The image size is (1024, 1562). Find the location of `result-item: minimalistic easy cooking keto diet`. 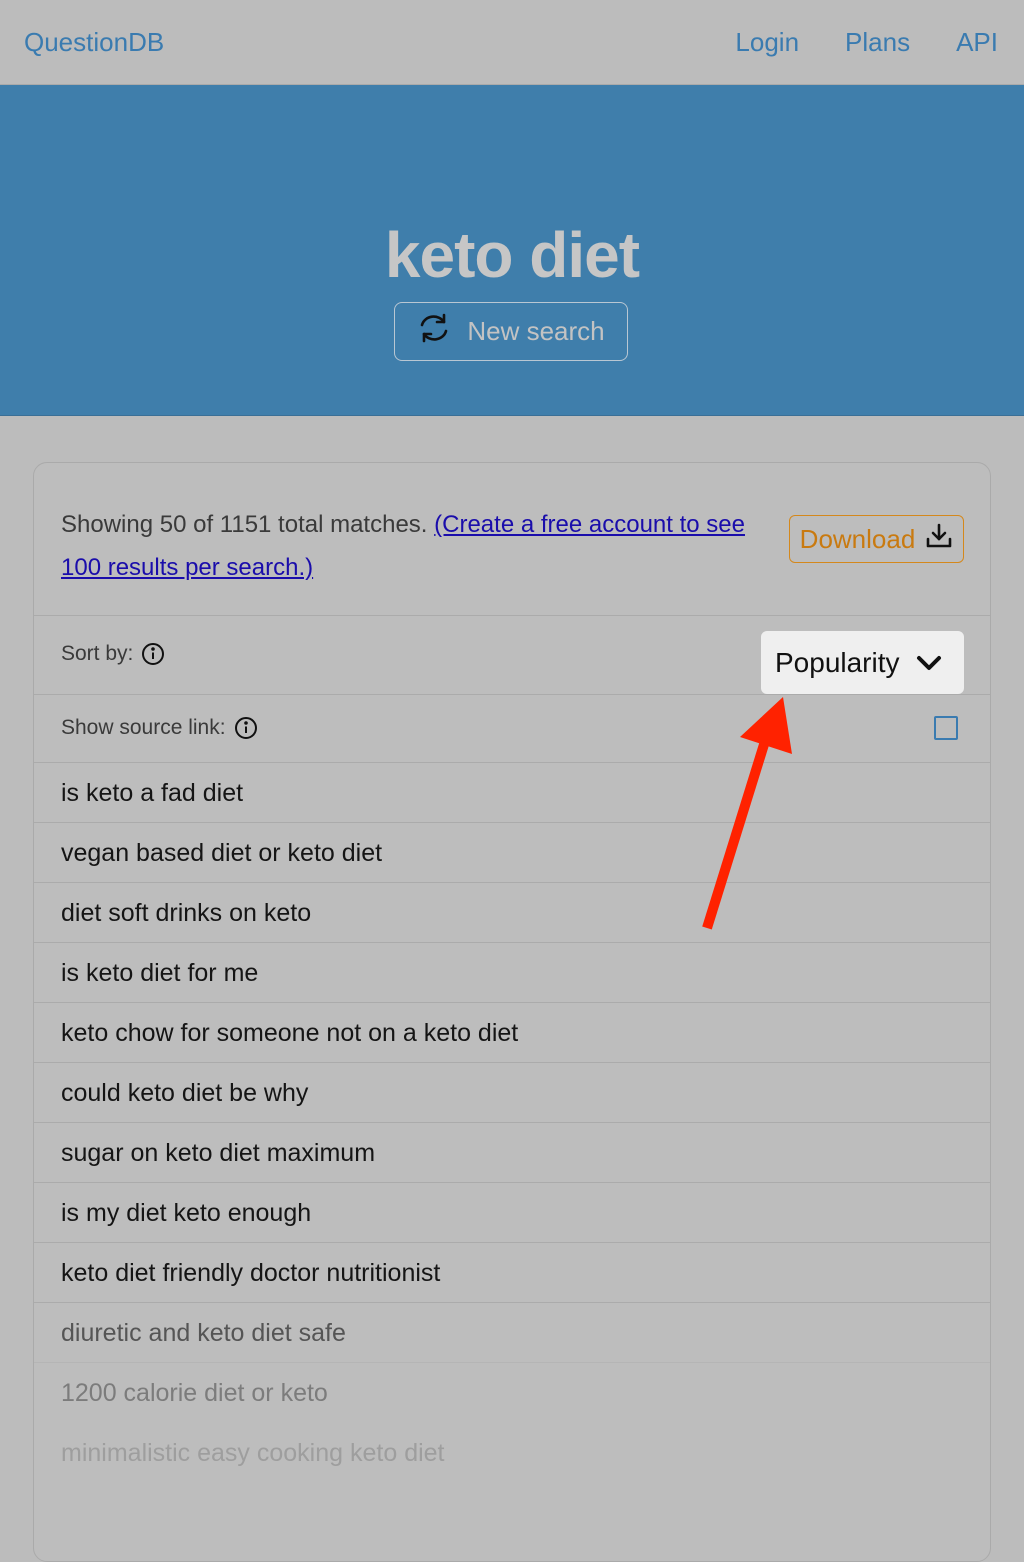

result-item: minimalistic easy cooking keto diet is located at coordinates (512, 1452).